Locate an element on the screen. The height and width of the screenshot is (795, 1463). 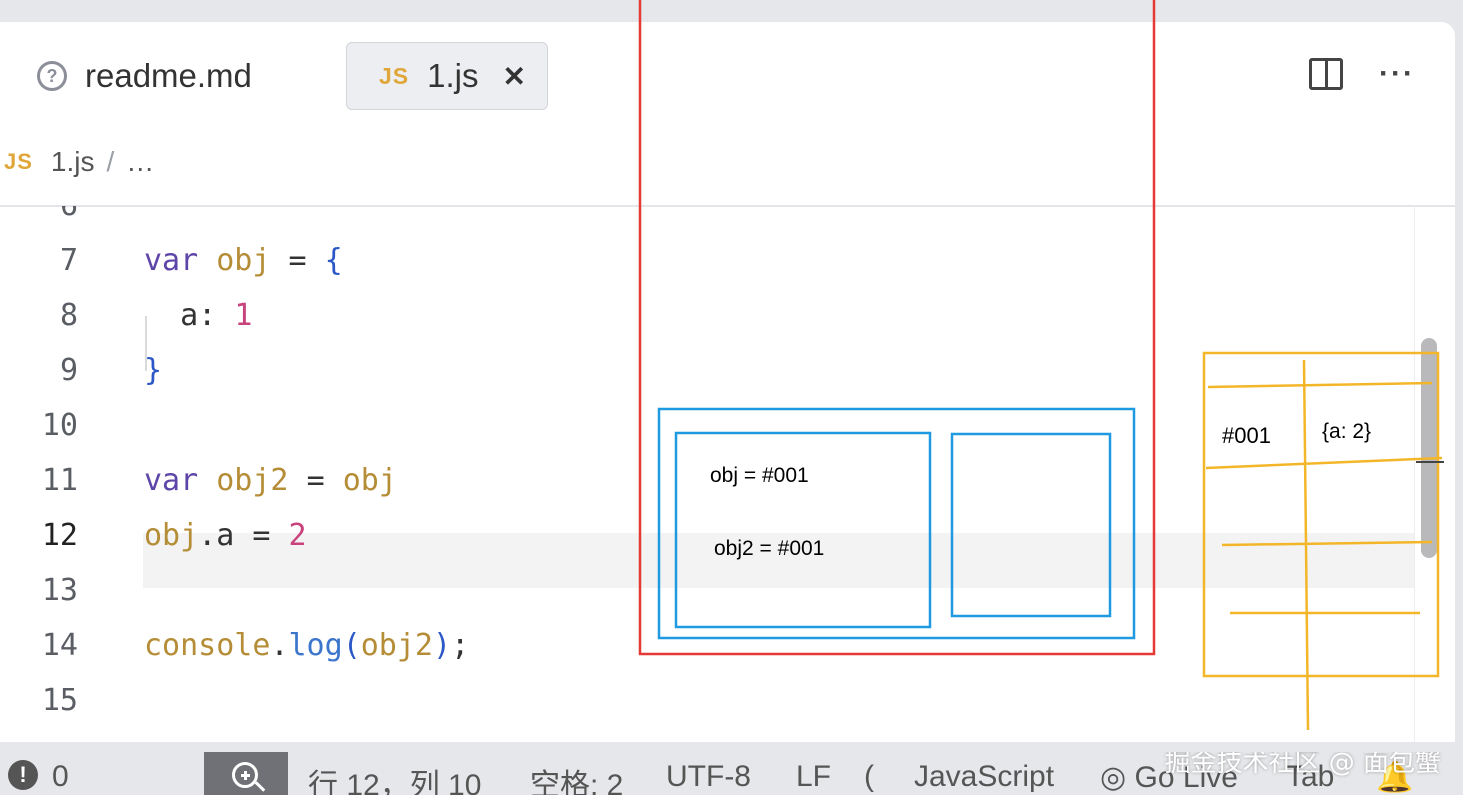
more-actions-icon: ··· is located at coordinates (1397, 74).